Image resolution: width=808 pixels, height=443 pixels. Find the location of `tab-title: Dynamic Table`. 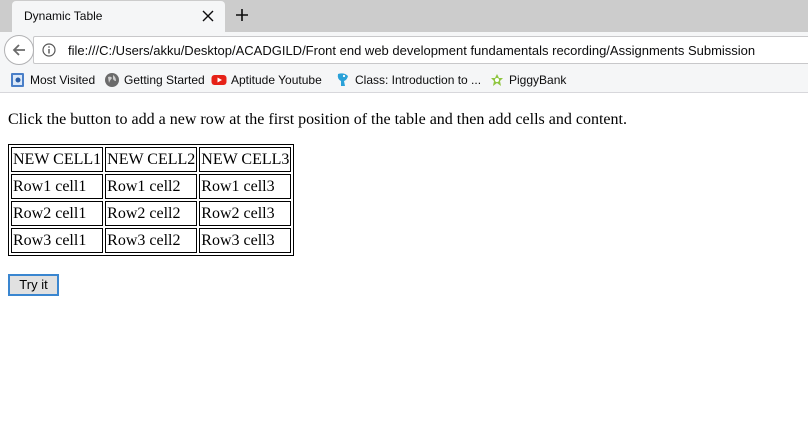

tab-title: Dynamic Table is located at coordinates (63, 16).